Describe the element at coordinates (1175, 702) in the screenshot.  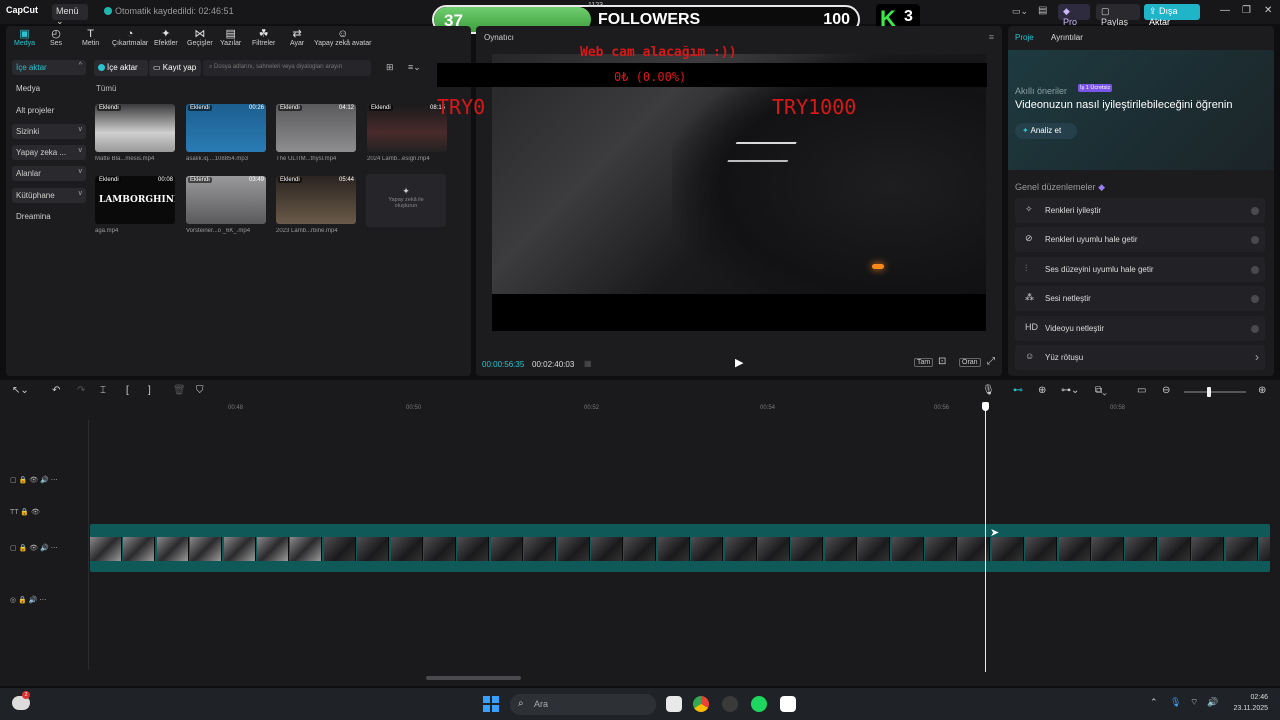
I see `tray-mic-icon: 🎙` at that location.